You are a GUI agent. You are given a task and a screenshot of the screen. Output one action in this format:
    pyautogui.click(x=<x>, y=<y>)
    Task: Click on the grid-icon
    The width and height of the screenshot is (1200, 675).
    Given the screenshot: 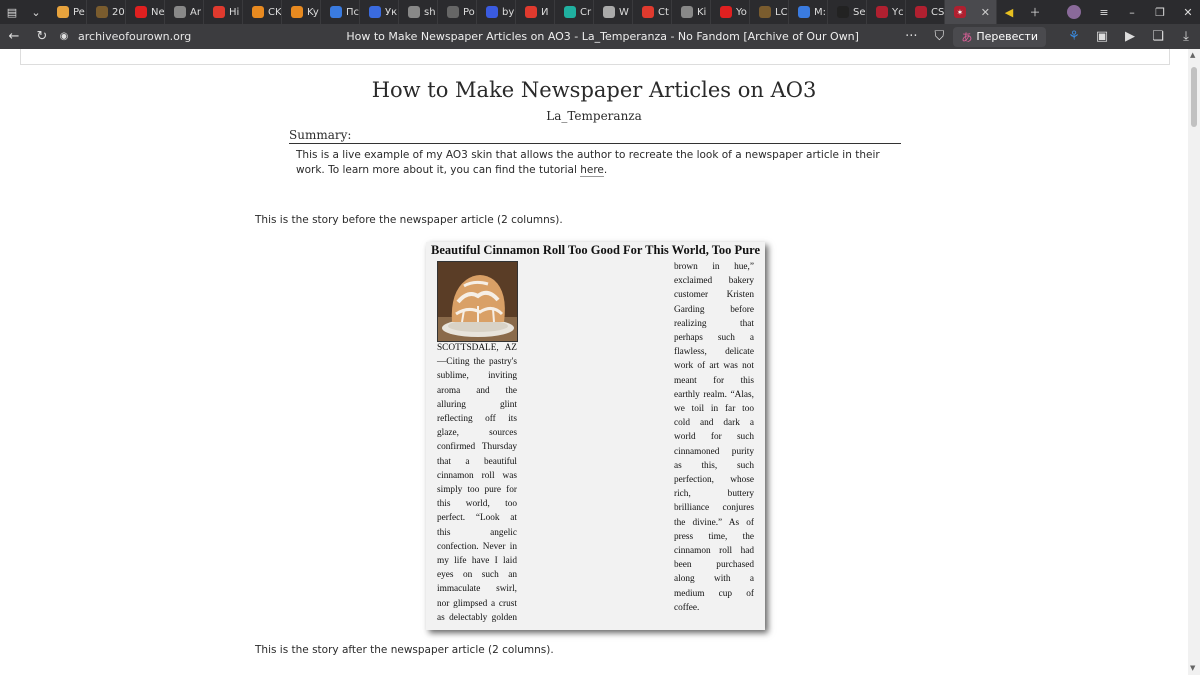 What is the action you would take?
    pyautogui.click(x=492, y=12)
    